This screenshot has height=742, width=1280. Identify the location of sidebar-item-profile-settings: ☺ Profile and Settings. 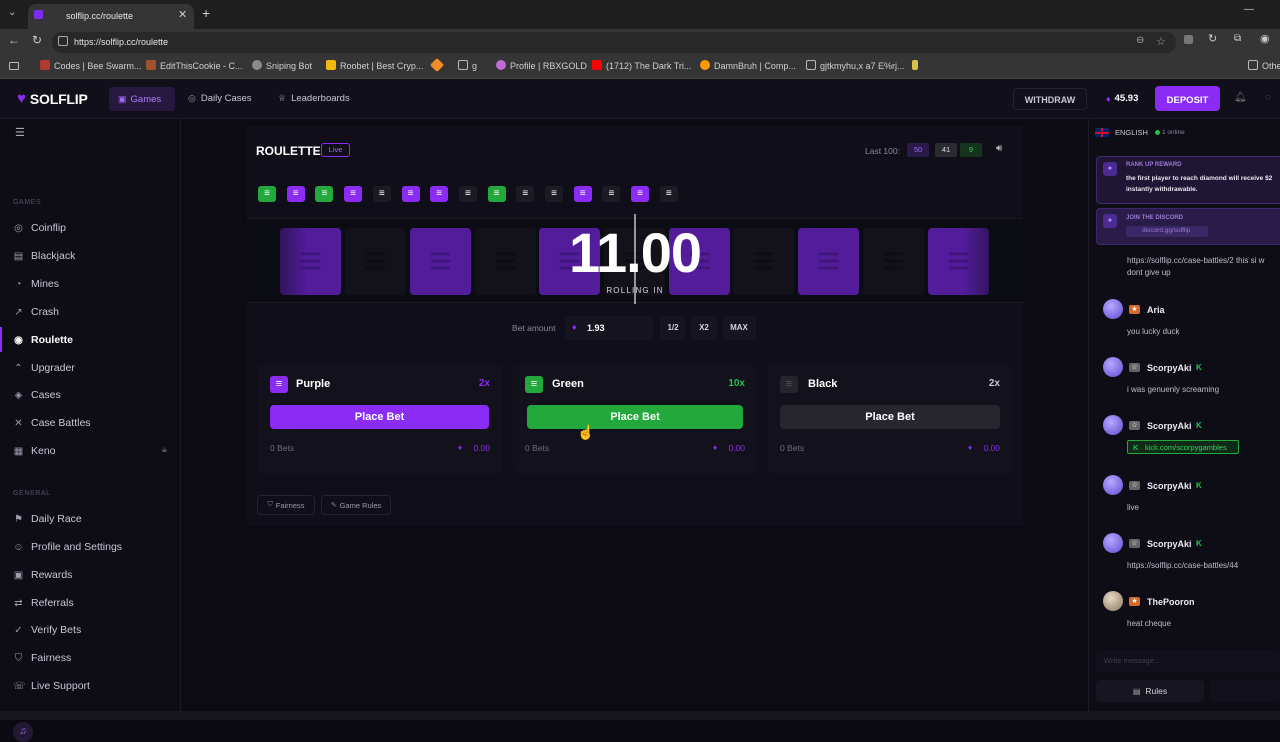
(67, 547).